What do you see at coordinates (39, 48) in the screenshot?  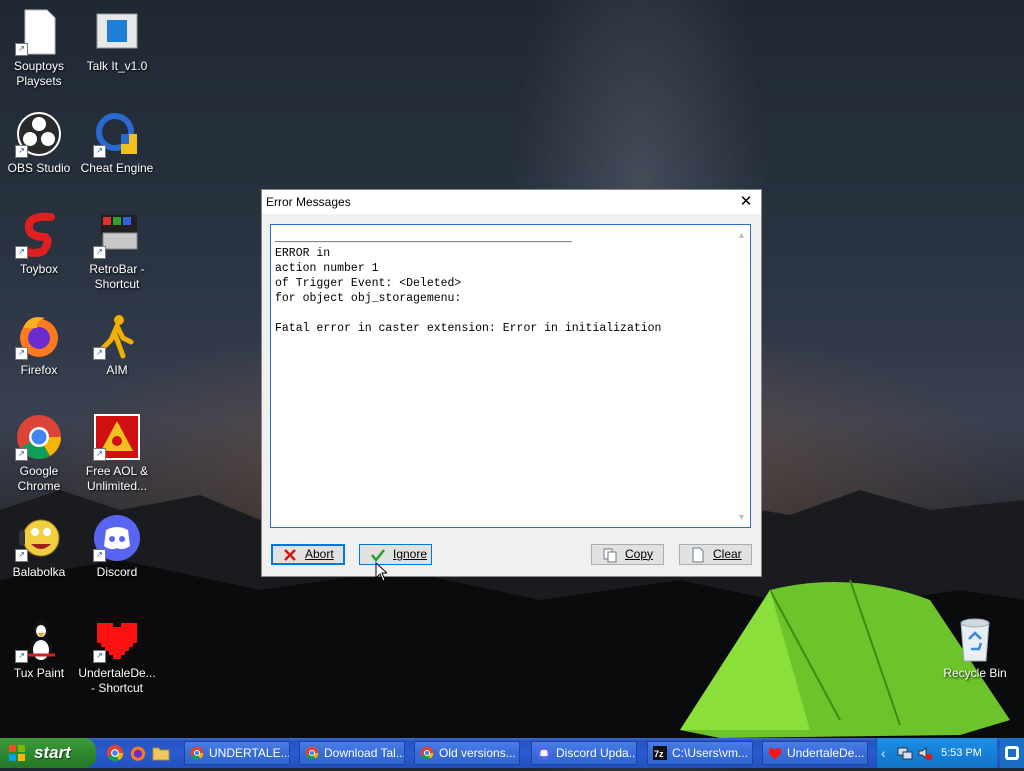 I see `desktop-icon-souptoys: ↗ Souptoys Playsets` at bounding box center [39, 48].